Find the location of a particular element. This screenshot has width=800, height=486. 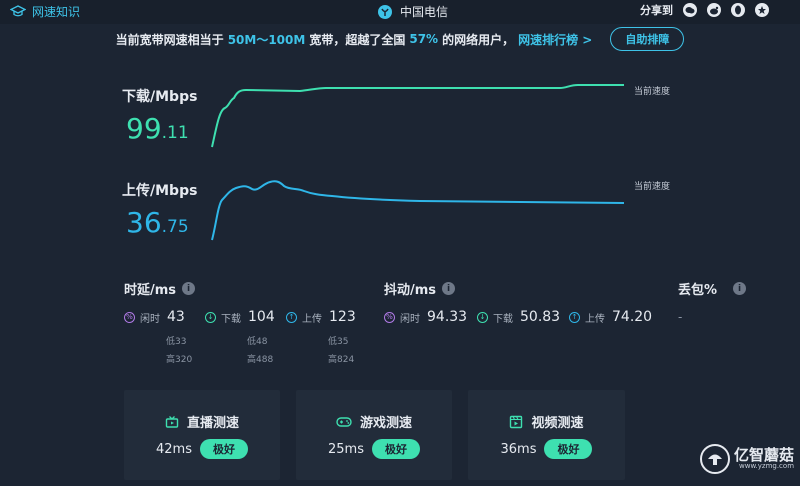

latency-upload: ↑ 上传 123 is located at coordinates (321, 317).